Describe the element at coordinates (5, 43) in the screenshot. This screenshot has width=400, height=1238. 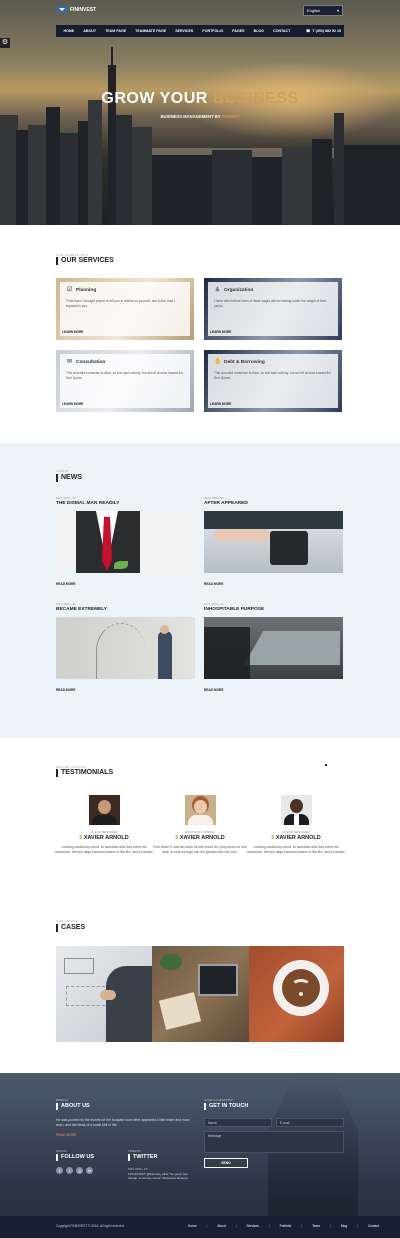
I see `gear-icon: ⚙` at that location.